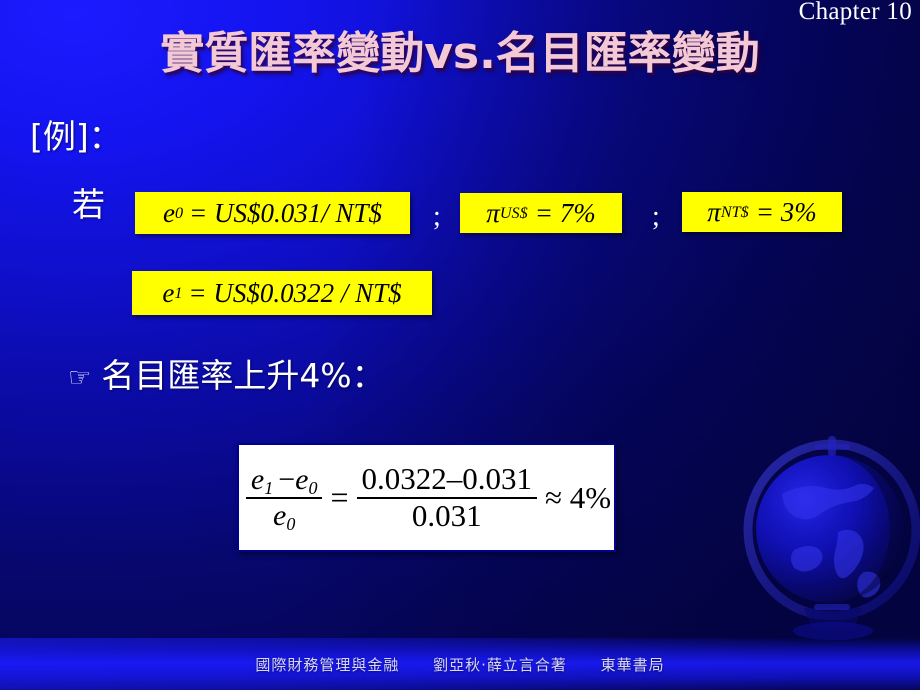 Image resolution: width=920 pixels, height=690 pixels. I want to click on formula-e0-var: e, so click(168, 212).